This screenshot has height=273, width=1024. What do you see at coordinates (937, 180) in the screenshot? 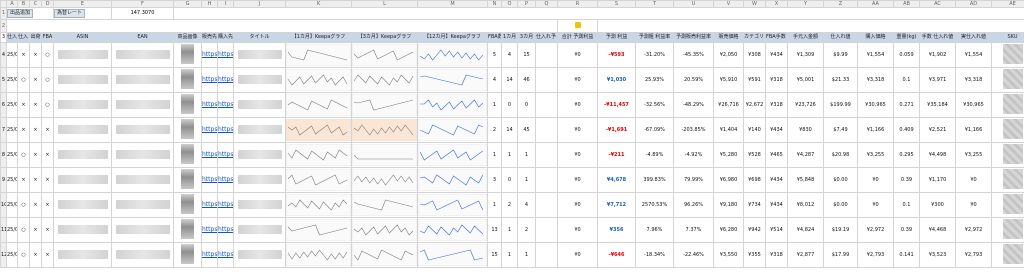
I see `fee-cost-cell: ¥1,170` at bounding box center [937, 180].